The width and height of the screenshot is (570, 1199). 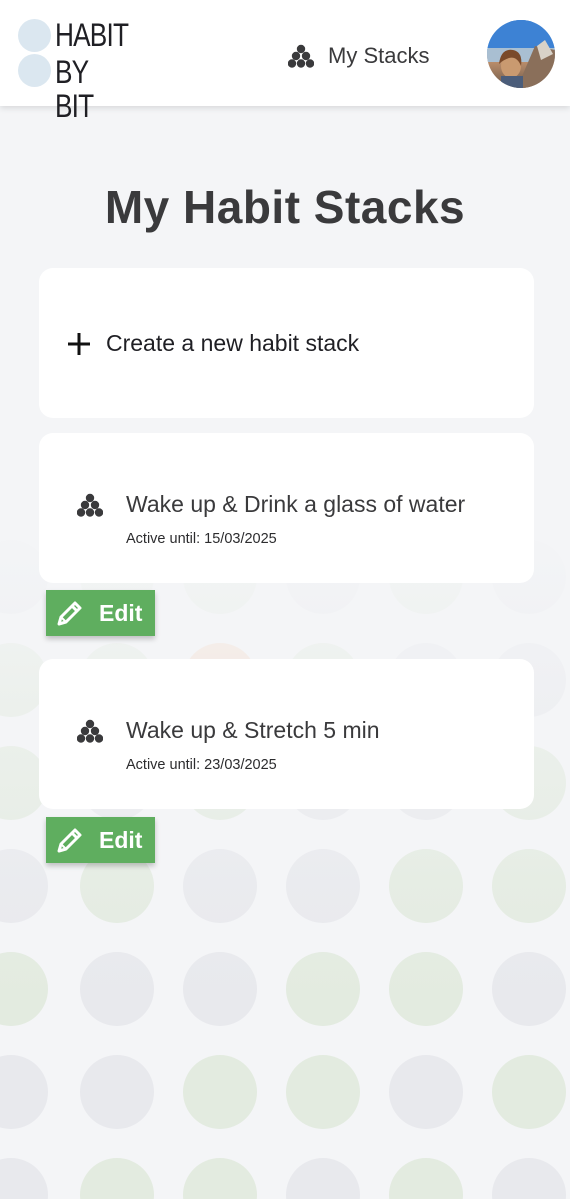 I want to click on logo-circle-top, so click(x=34, y=35).